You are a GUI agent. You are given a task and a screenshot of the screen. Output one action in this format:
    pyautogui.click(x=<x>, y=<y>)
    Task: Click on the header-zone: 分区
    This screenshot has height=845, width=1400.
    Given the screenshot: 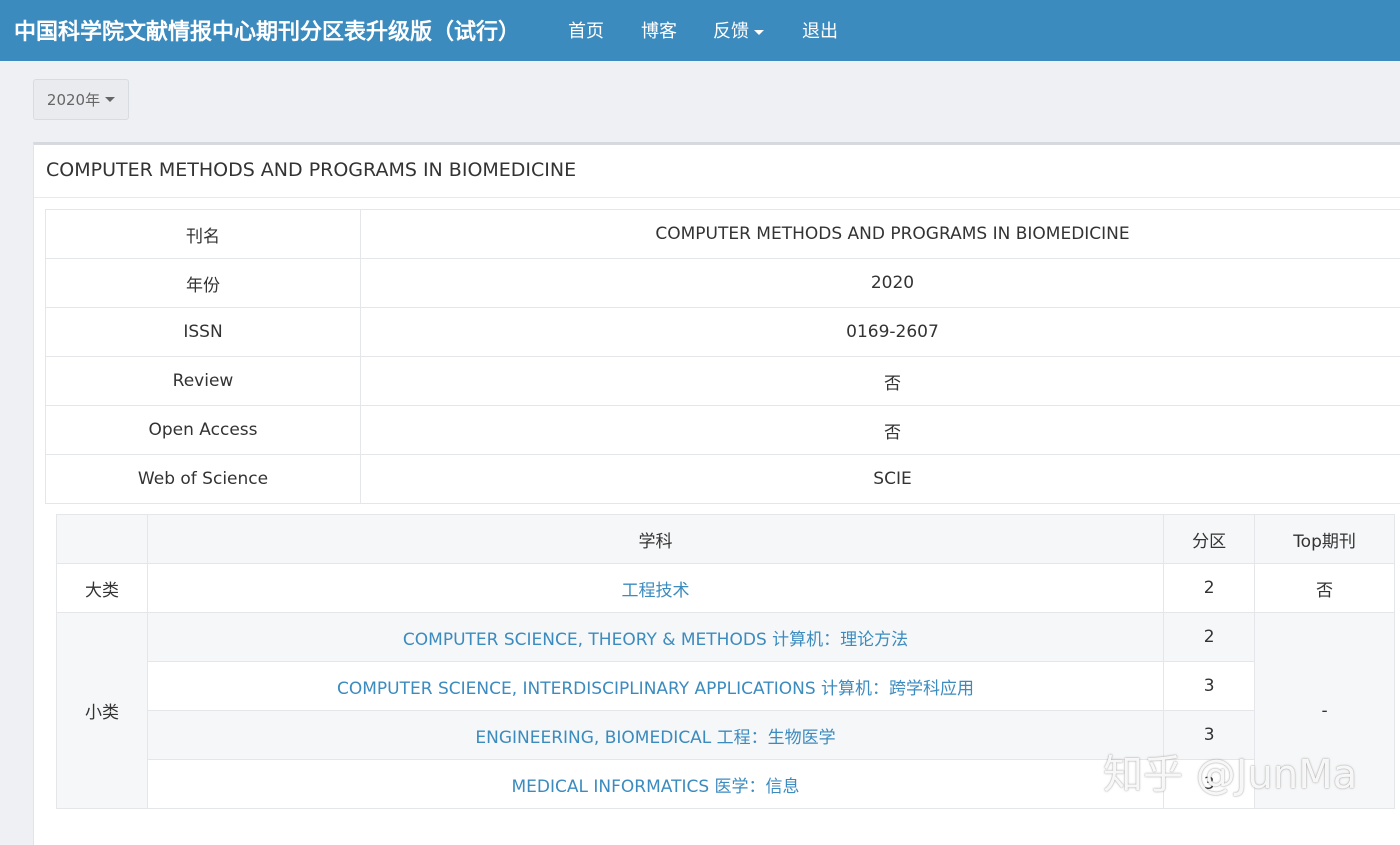 What is the action you would take?
    pyautogui.click(x=1209, y=539)
    